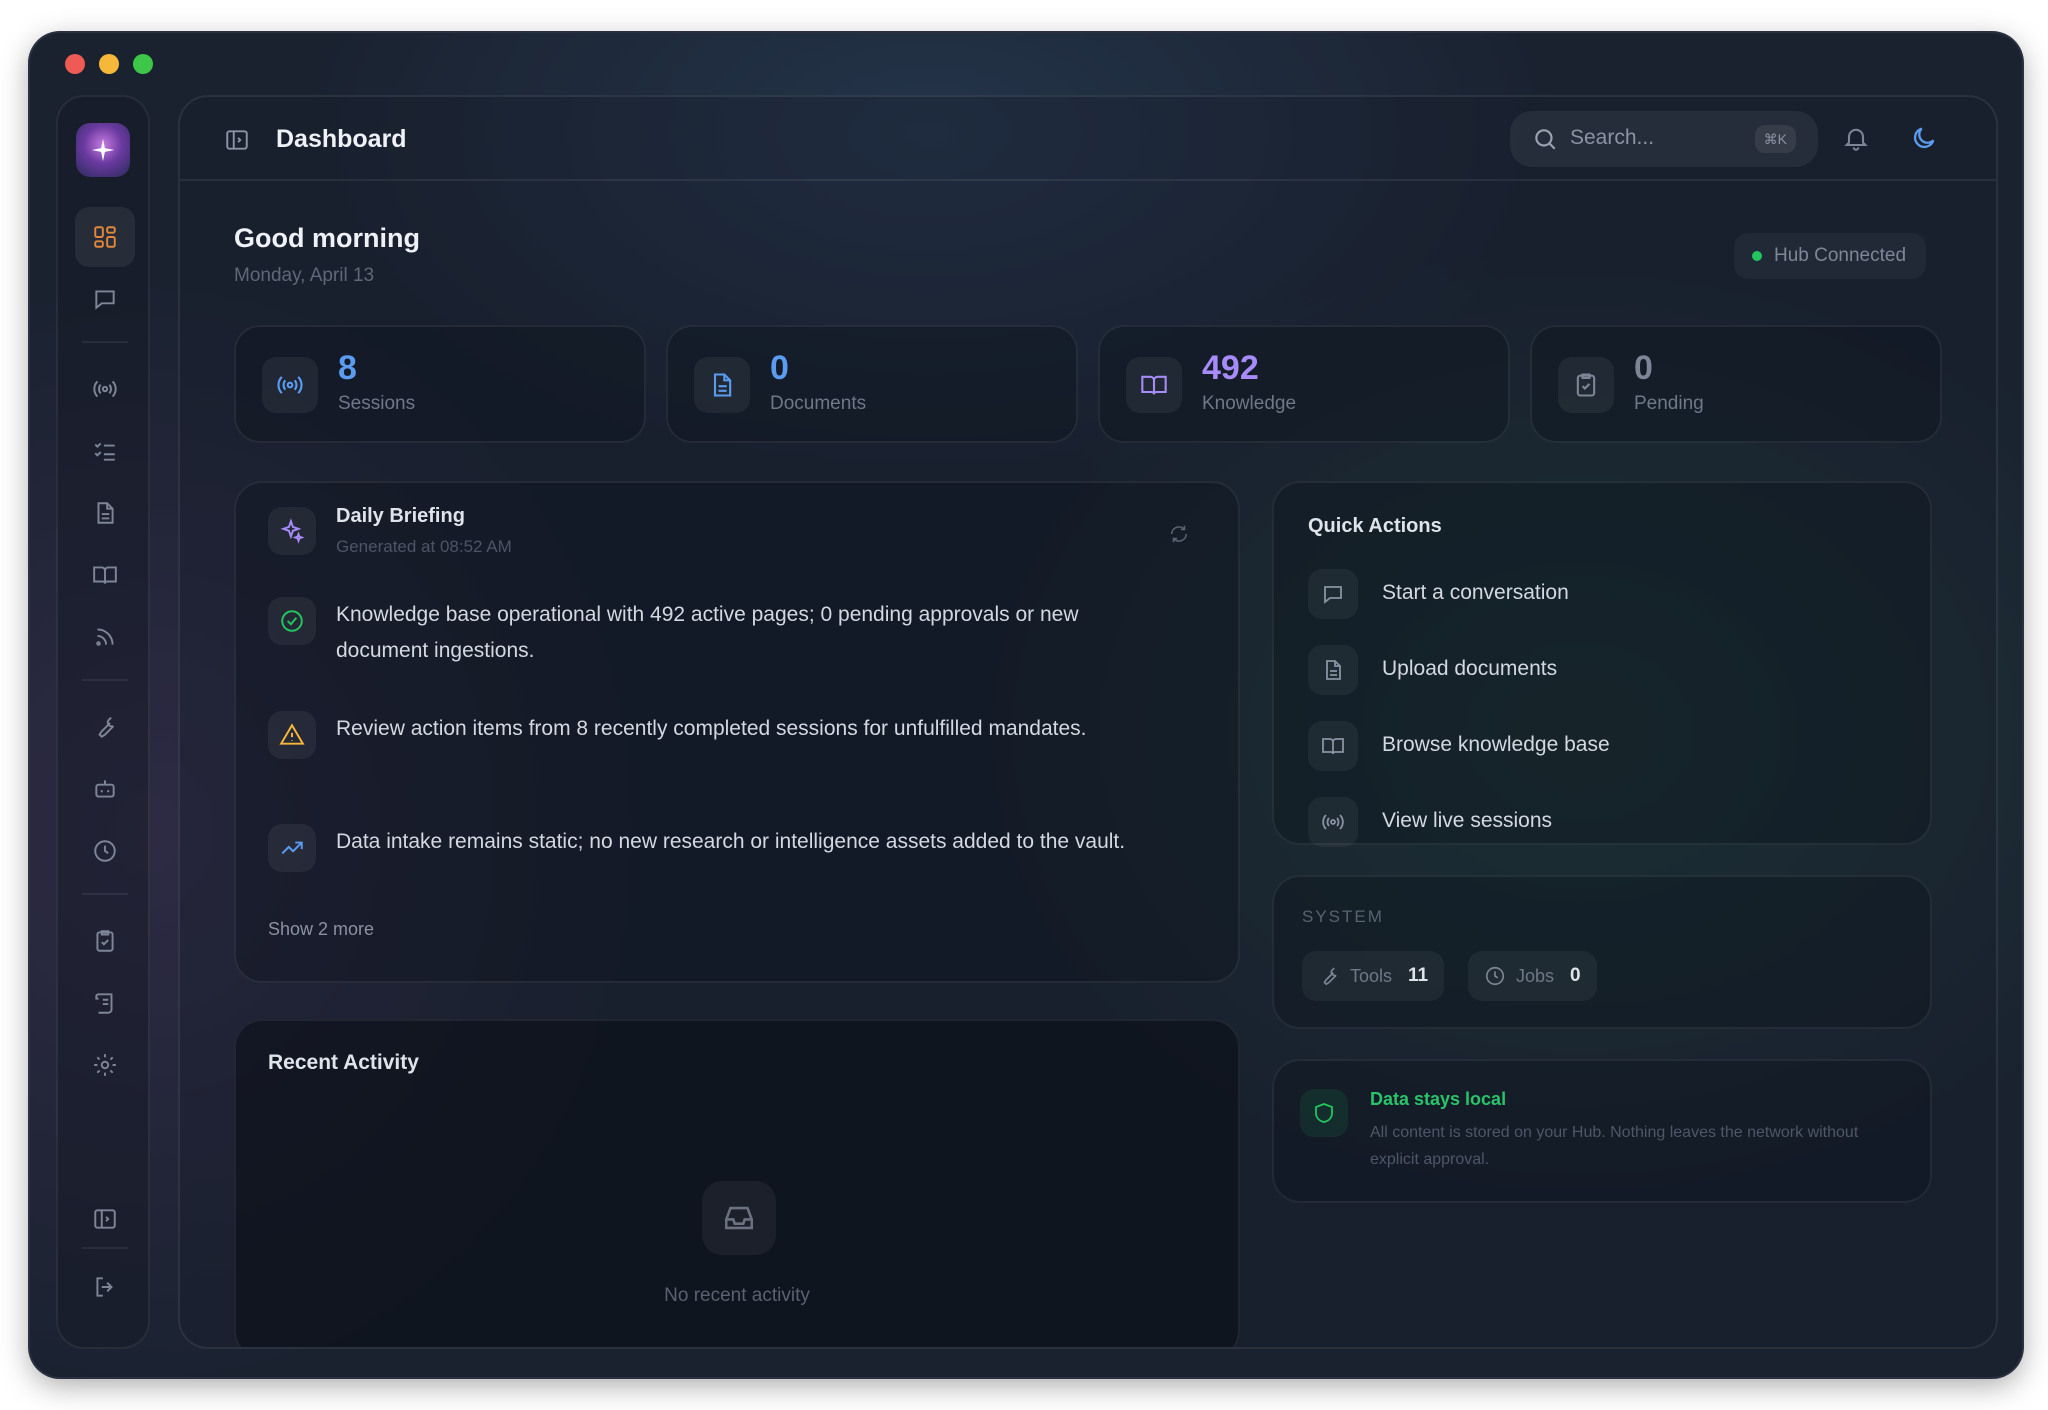  I want to click on stat-card-knowledge: 492 Knowledge, so click(1304, 384).